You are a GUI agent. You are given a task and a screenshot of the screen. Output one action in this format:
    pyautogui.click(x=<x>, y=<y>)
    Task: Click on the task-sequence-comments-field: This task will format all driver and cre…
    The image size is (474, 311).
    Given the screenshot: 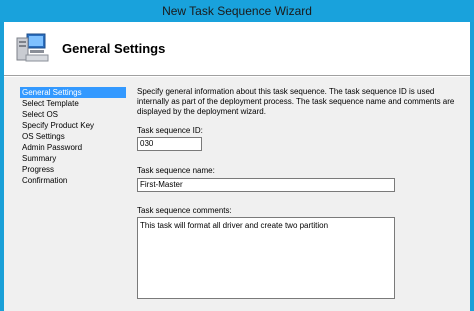 What is the action you would take?
    pyautogui.click(x=266, y=258)
    